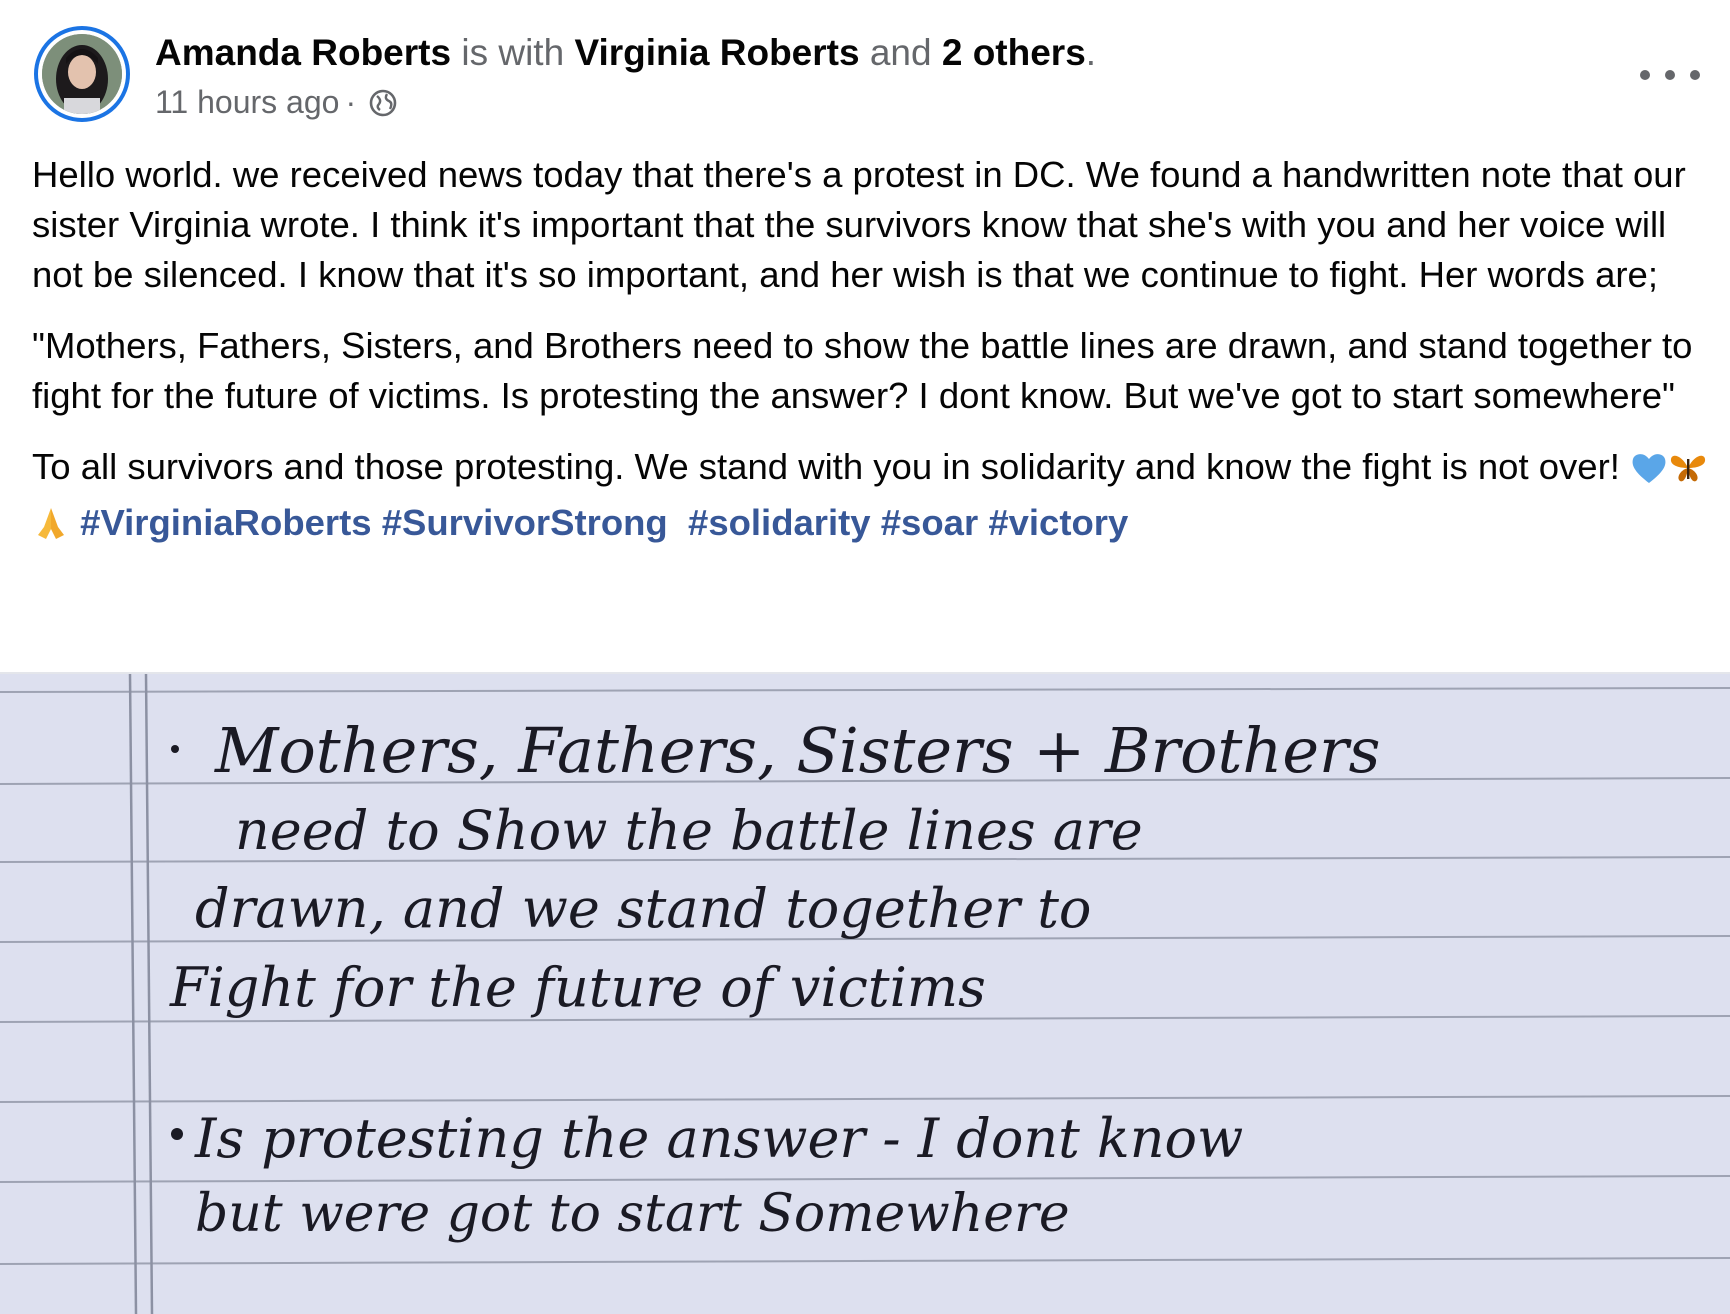 This screenshot has width=1730, height=1314. What do you see at coordinates (643, 908) in the screenshot?
I see `note-line: drawn, and we stand together to` at bounding box center [643, 908].